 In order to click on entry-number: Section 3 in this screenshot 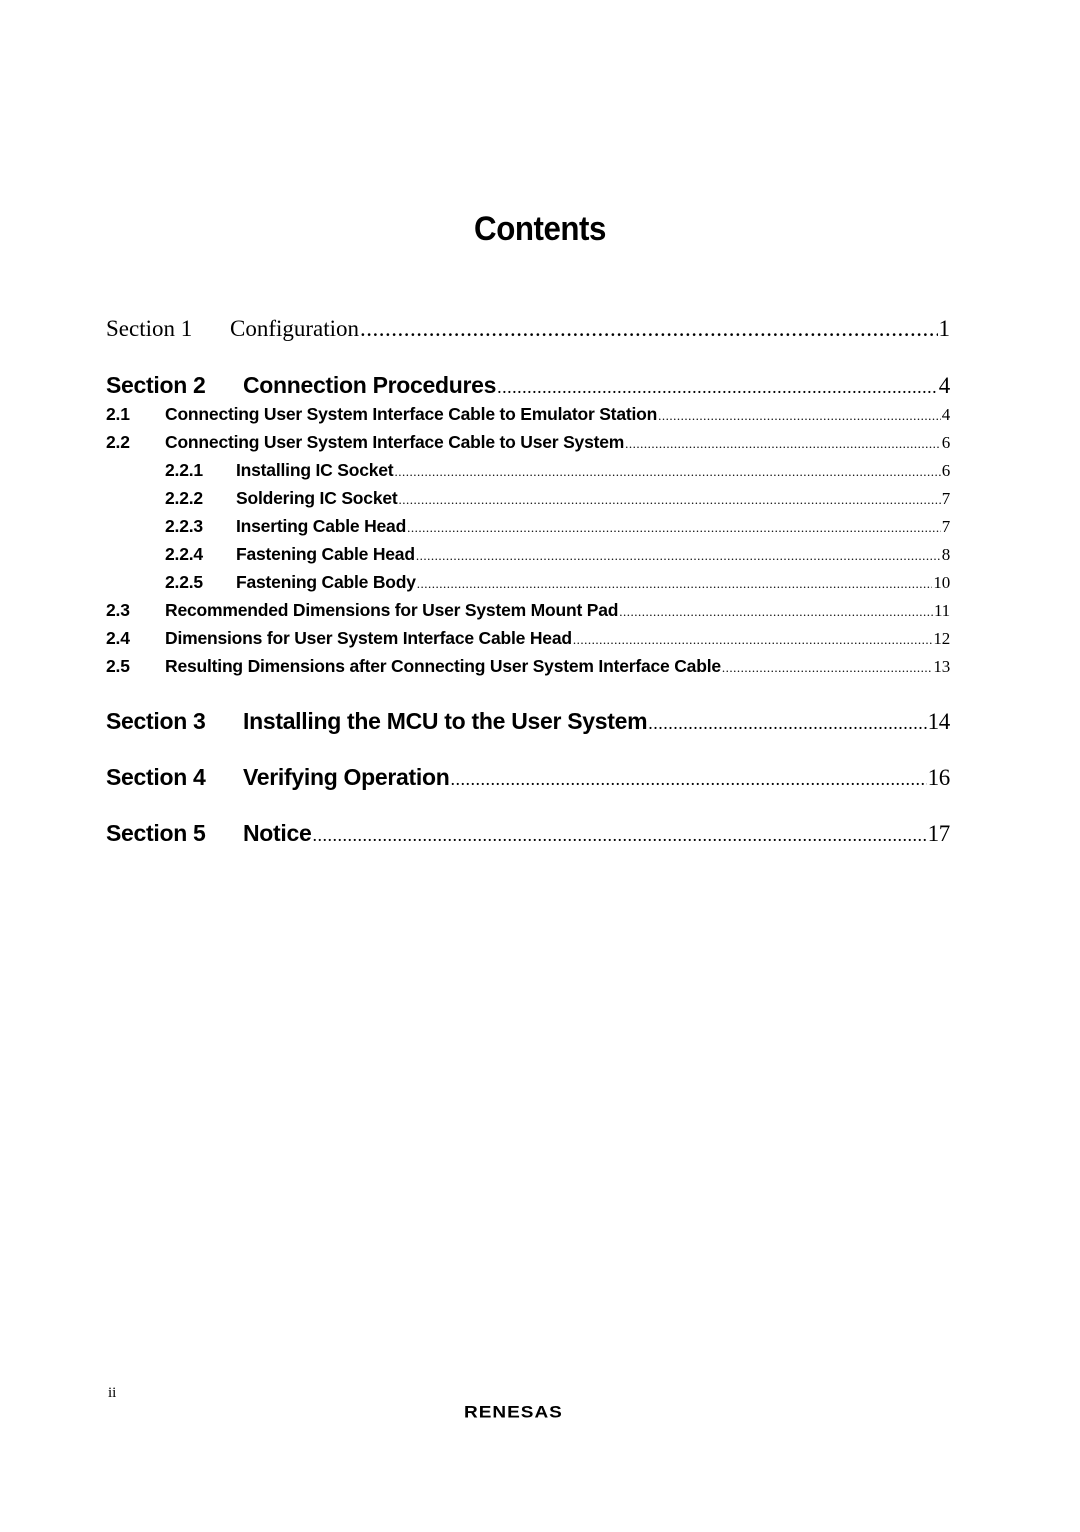, I will do `click(156, 721)`.